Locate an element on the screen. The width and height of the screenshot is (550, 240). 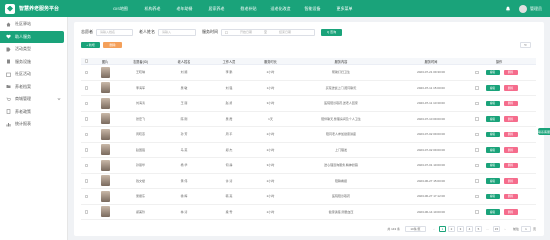
sidebar-item-activity-type: 活动类型 is located at coordinates (33, 49).